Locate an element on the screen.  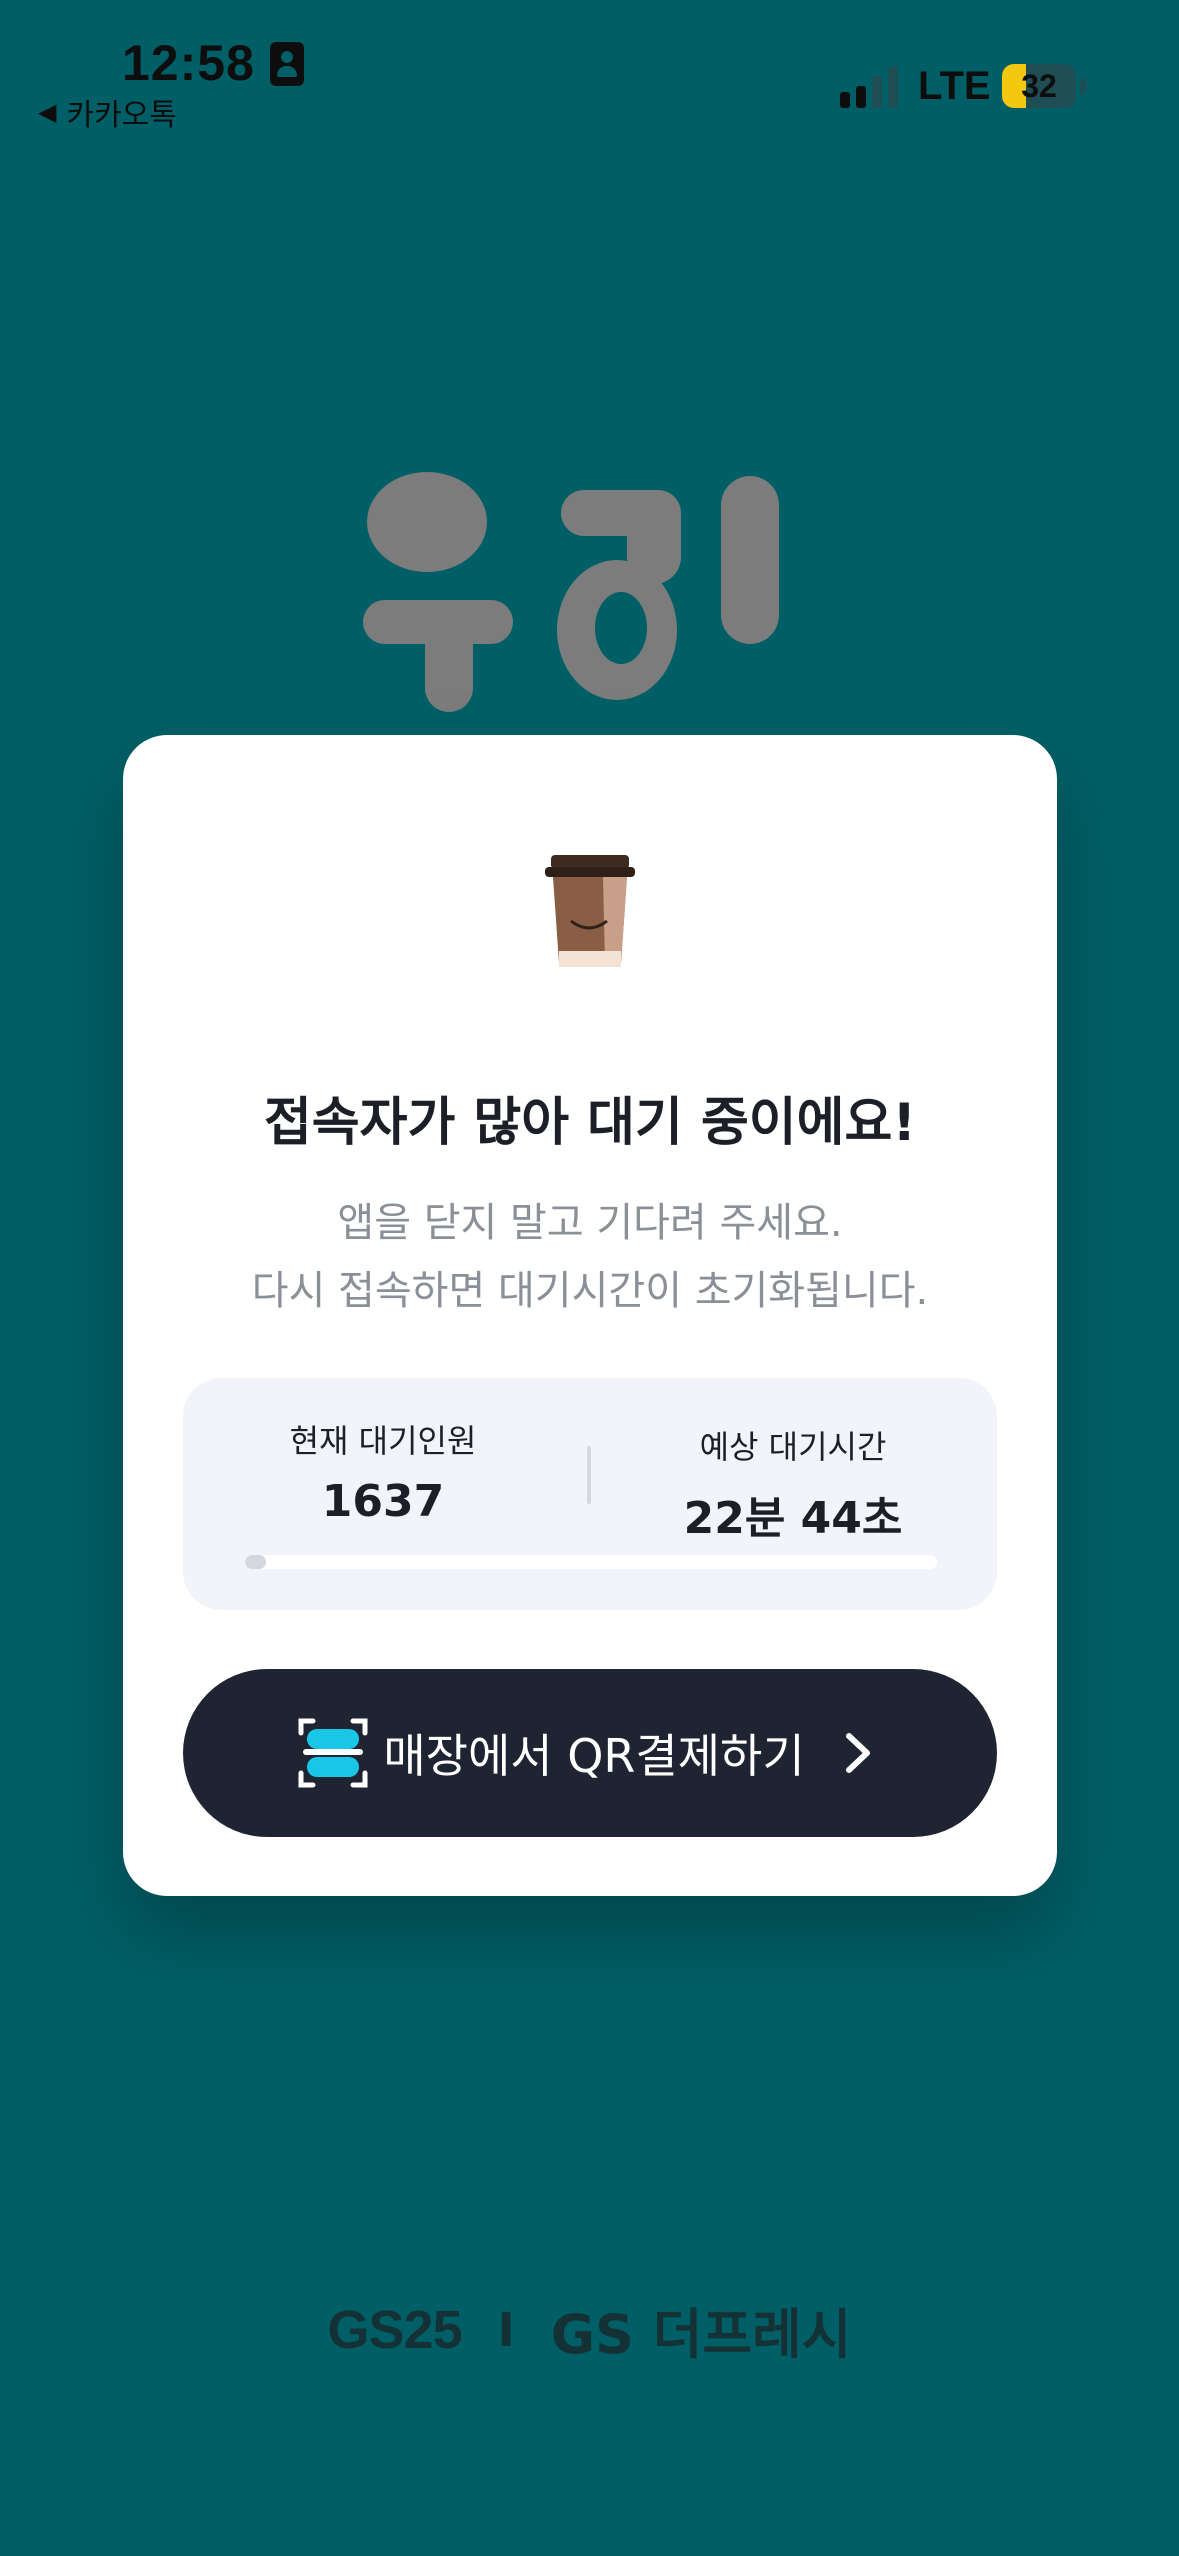
footer-separator: I is located at coordinates (506, 2329).